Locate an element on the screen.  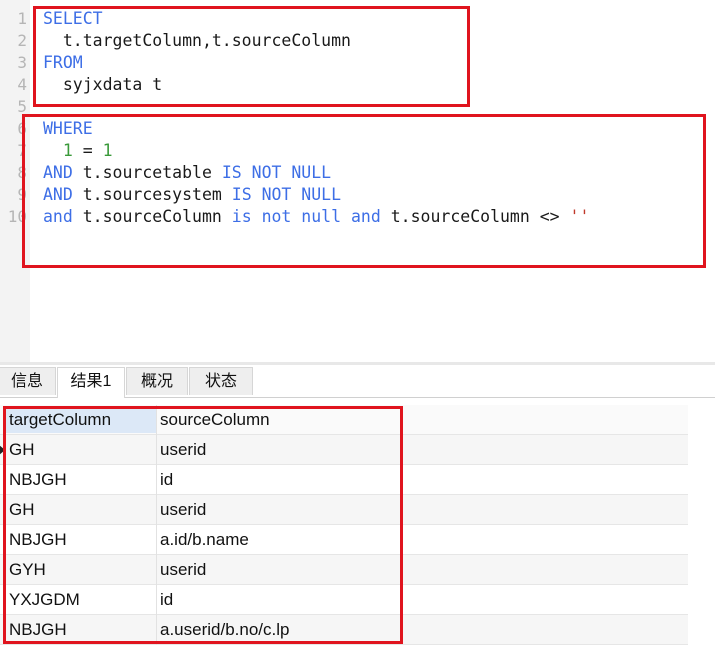
sql-keyword: SELECT is located at coordinates (73, 18).